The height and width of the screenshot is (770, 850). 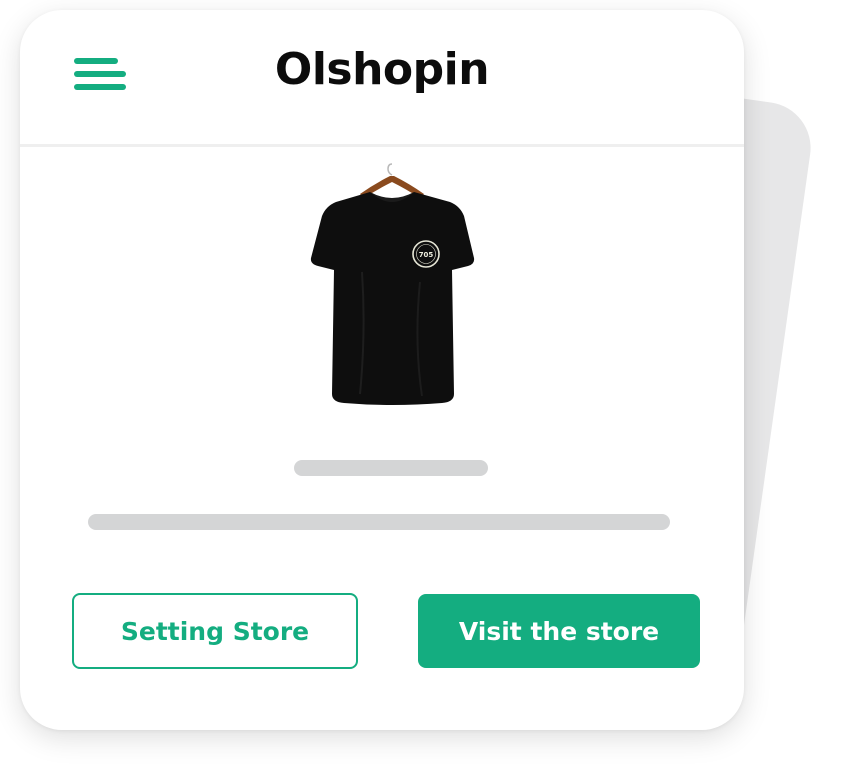 What do you see at coordinates (215, 631) in the screenshot?
I see `setting-store-button: Setting Store` at bounding box center [215, 631].